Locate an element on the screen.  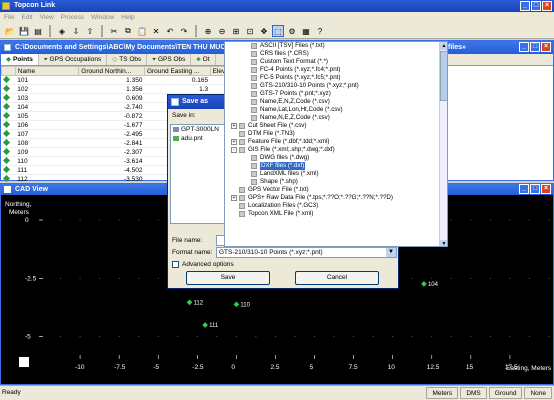
chevron-down-icon: ▼ is located at coordinates (391, 252).